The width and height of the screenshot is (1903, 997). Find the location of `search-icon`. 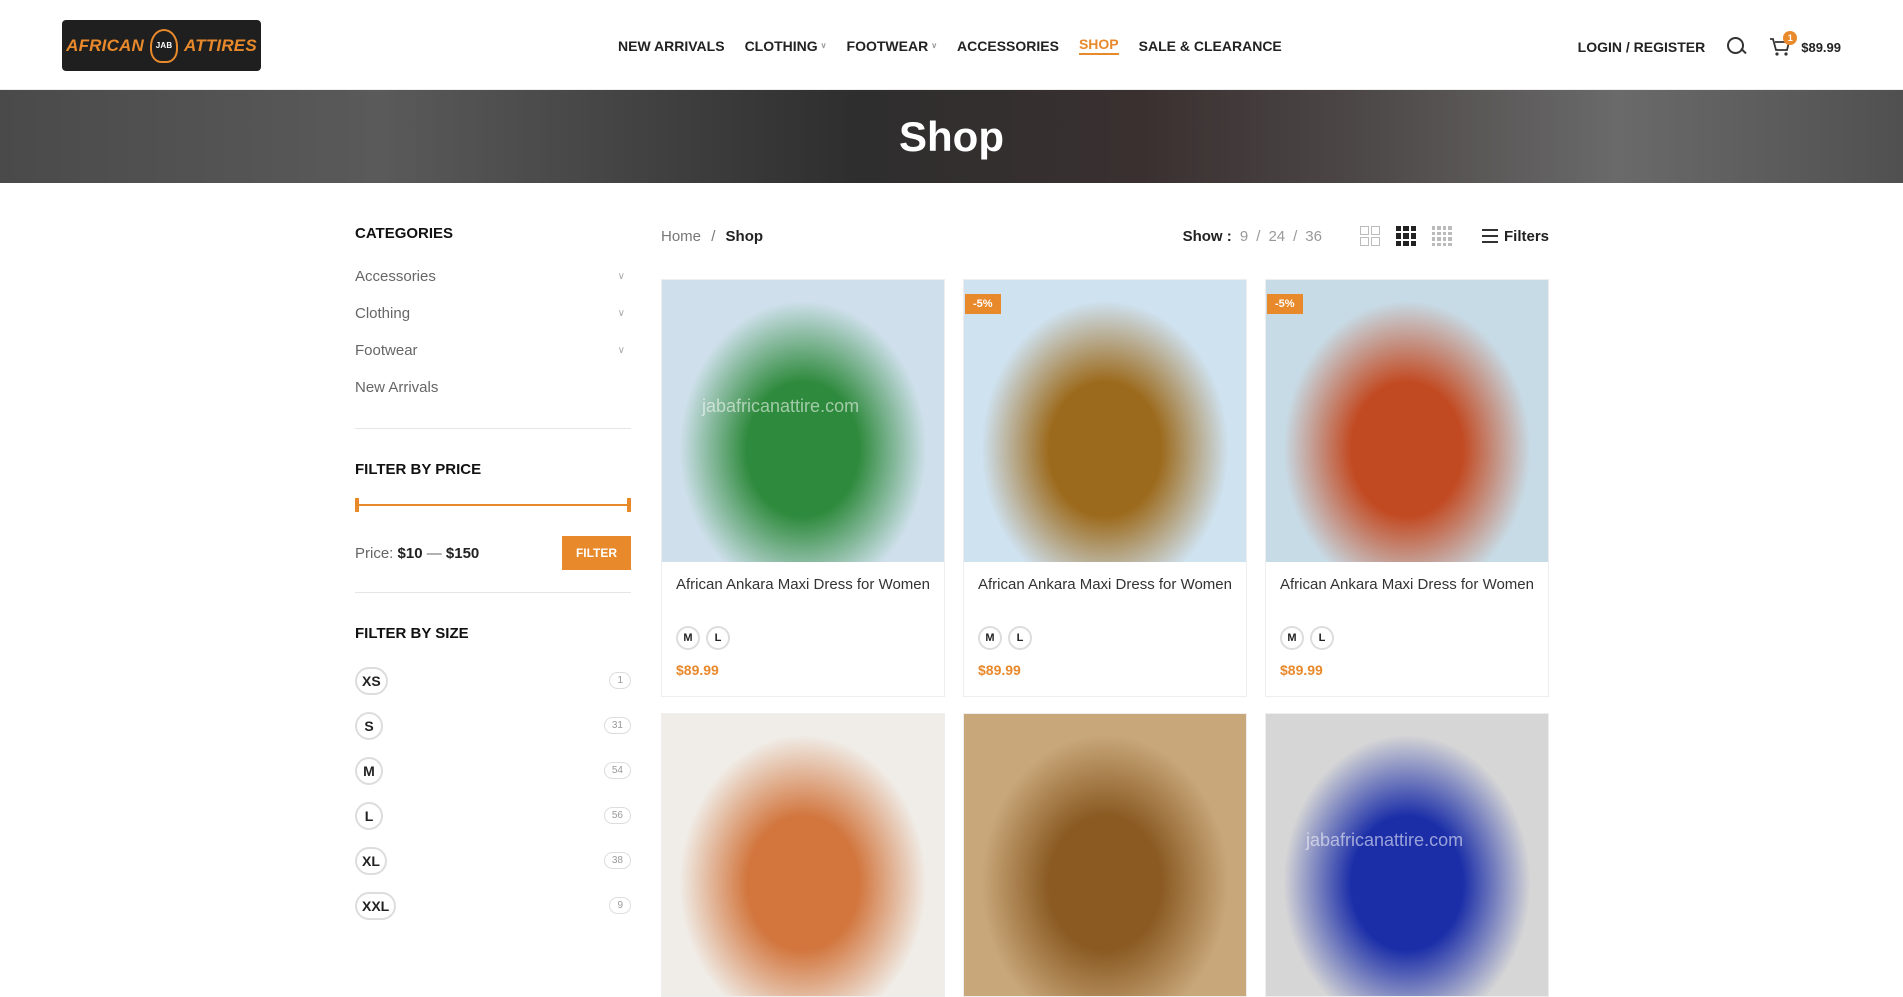

search-icon is located at coordinates (1736, 47).